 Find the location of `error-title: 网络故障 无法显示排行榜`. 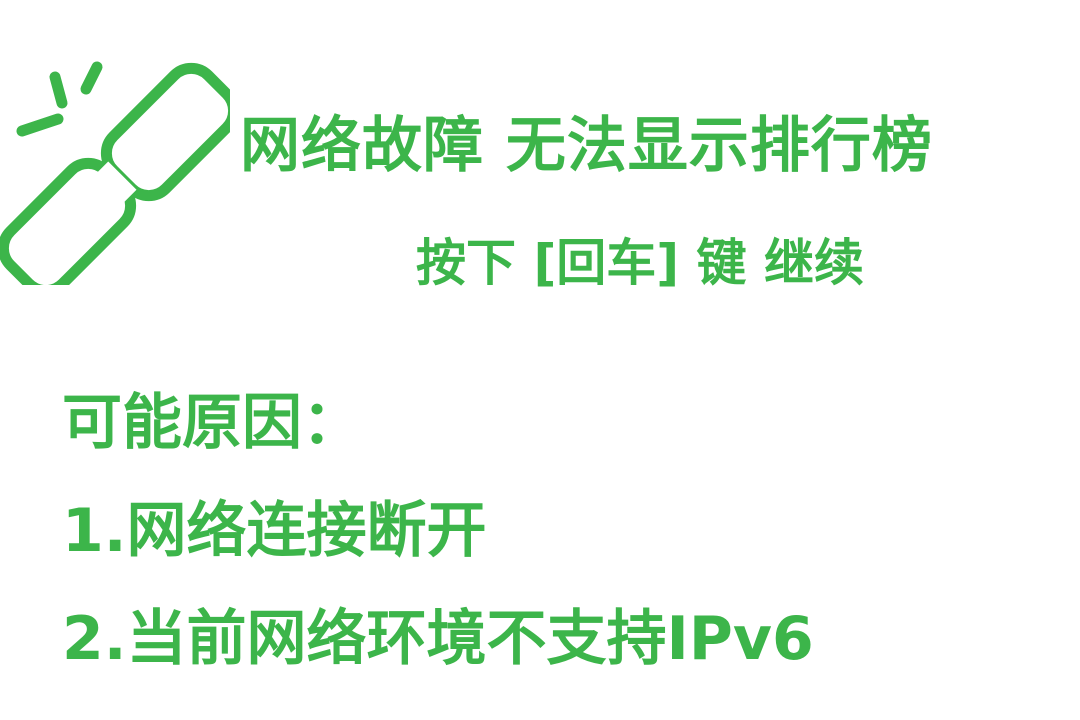

error-title: 网络故障 无法显示排行榜 is located at coordinates (586, 146).